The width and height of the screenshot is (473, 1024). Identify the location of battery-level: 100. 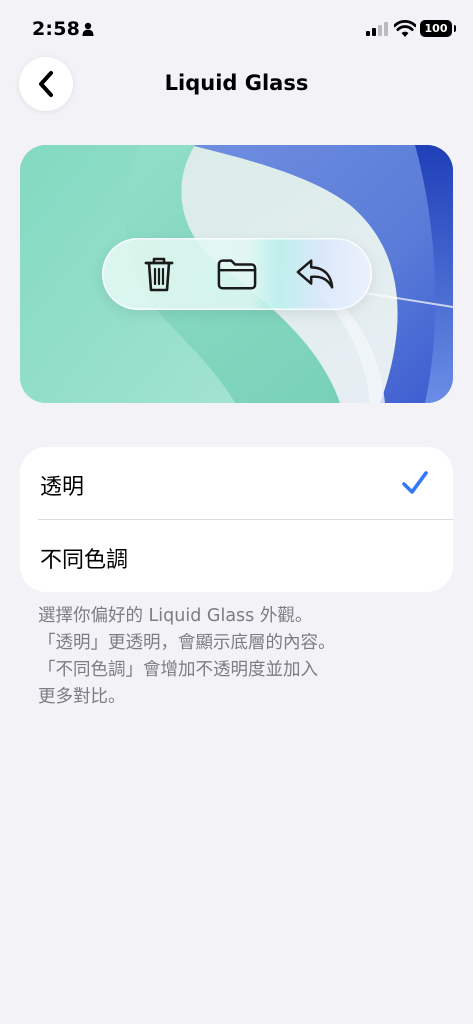
(436, 28).